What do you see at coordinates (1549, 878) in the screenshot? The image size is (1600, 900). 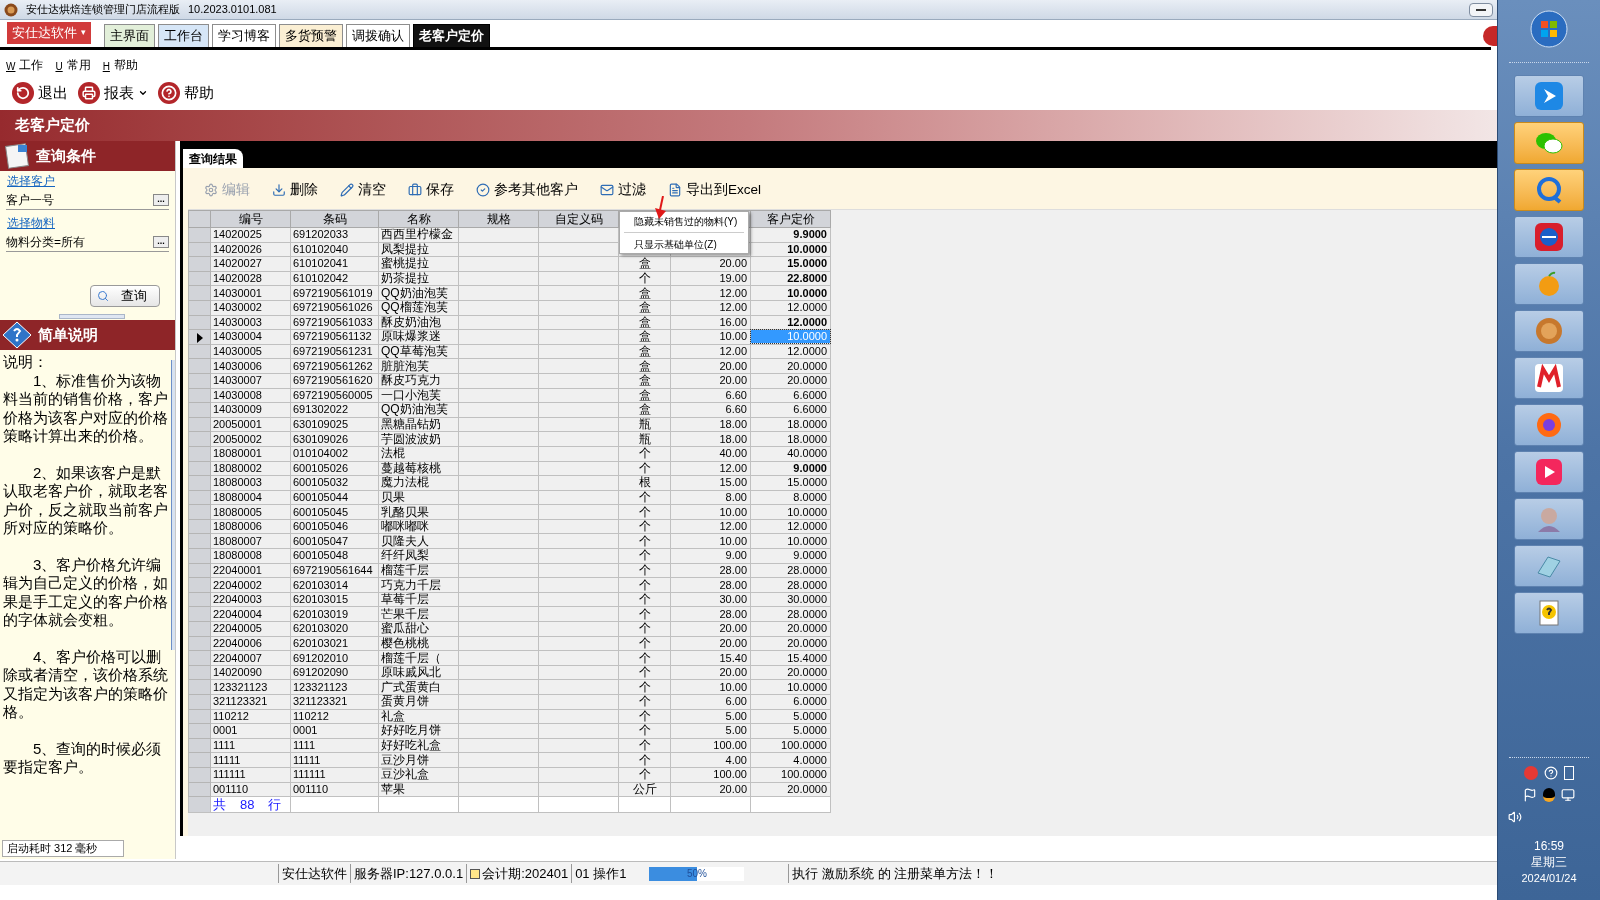 I see `clock-date: 2024/01/24` at bounding box center [1549, 878].